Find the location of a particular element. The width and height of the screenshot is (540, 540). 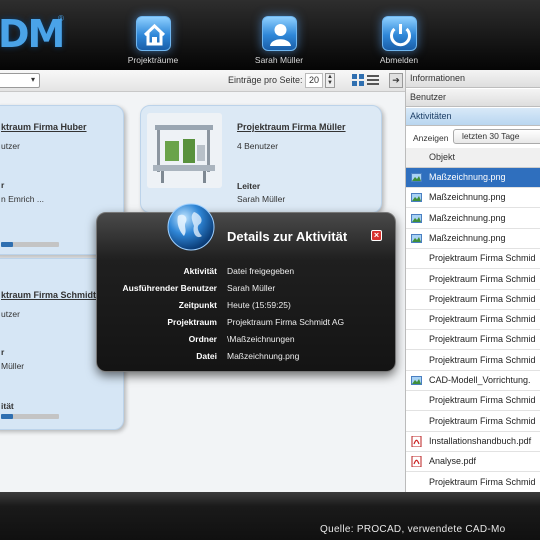

field-label: Datei is located at coordinates (206, 356).